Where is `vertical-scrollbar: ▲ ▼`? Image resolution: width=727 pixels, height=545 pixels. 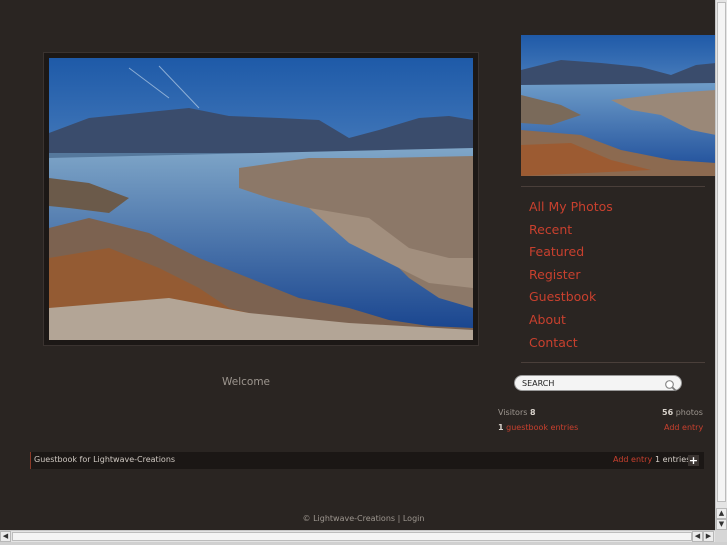 vertical-scrollbar: ▲ ▼ is located at coordinates (721, 265).